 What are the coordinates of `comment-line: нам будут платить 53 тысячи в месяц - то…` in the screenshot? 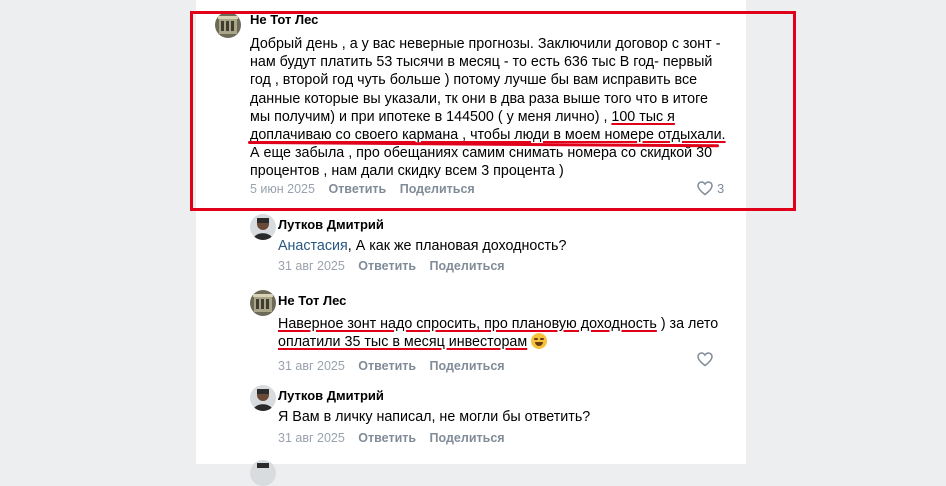 It's located at (481, 62).